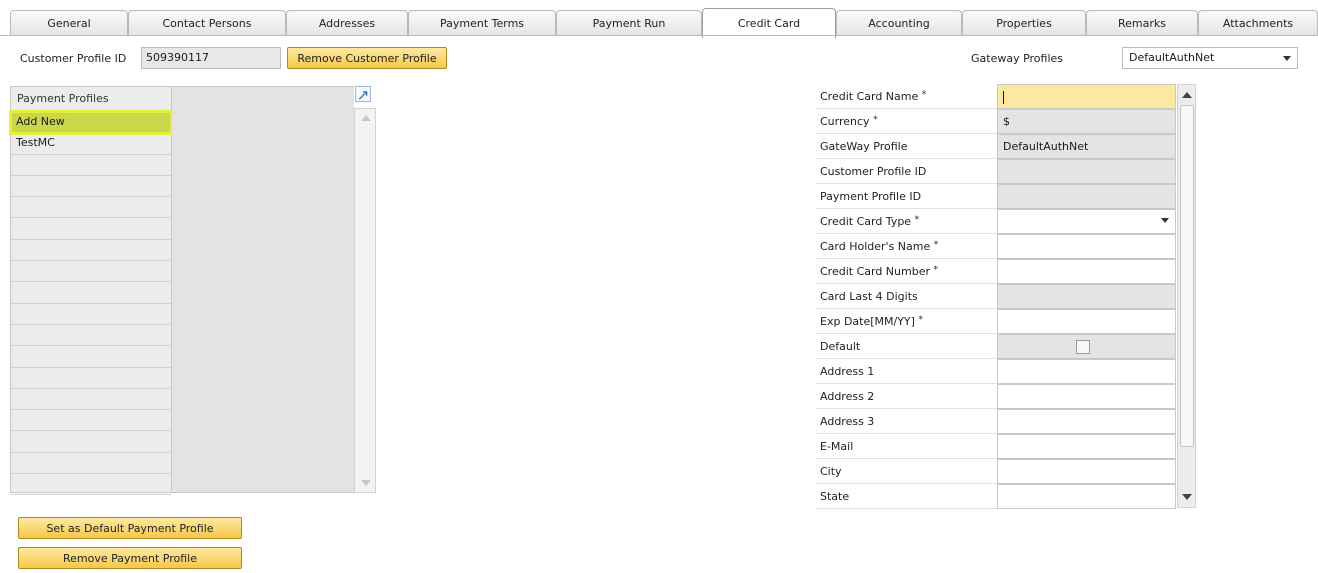  I want to click on email-input, so click(1086, 446).